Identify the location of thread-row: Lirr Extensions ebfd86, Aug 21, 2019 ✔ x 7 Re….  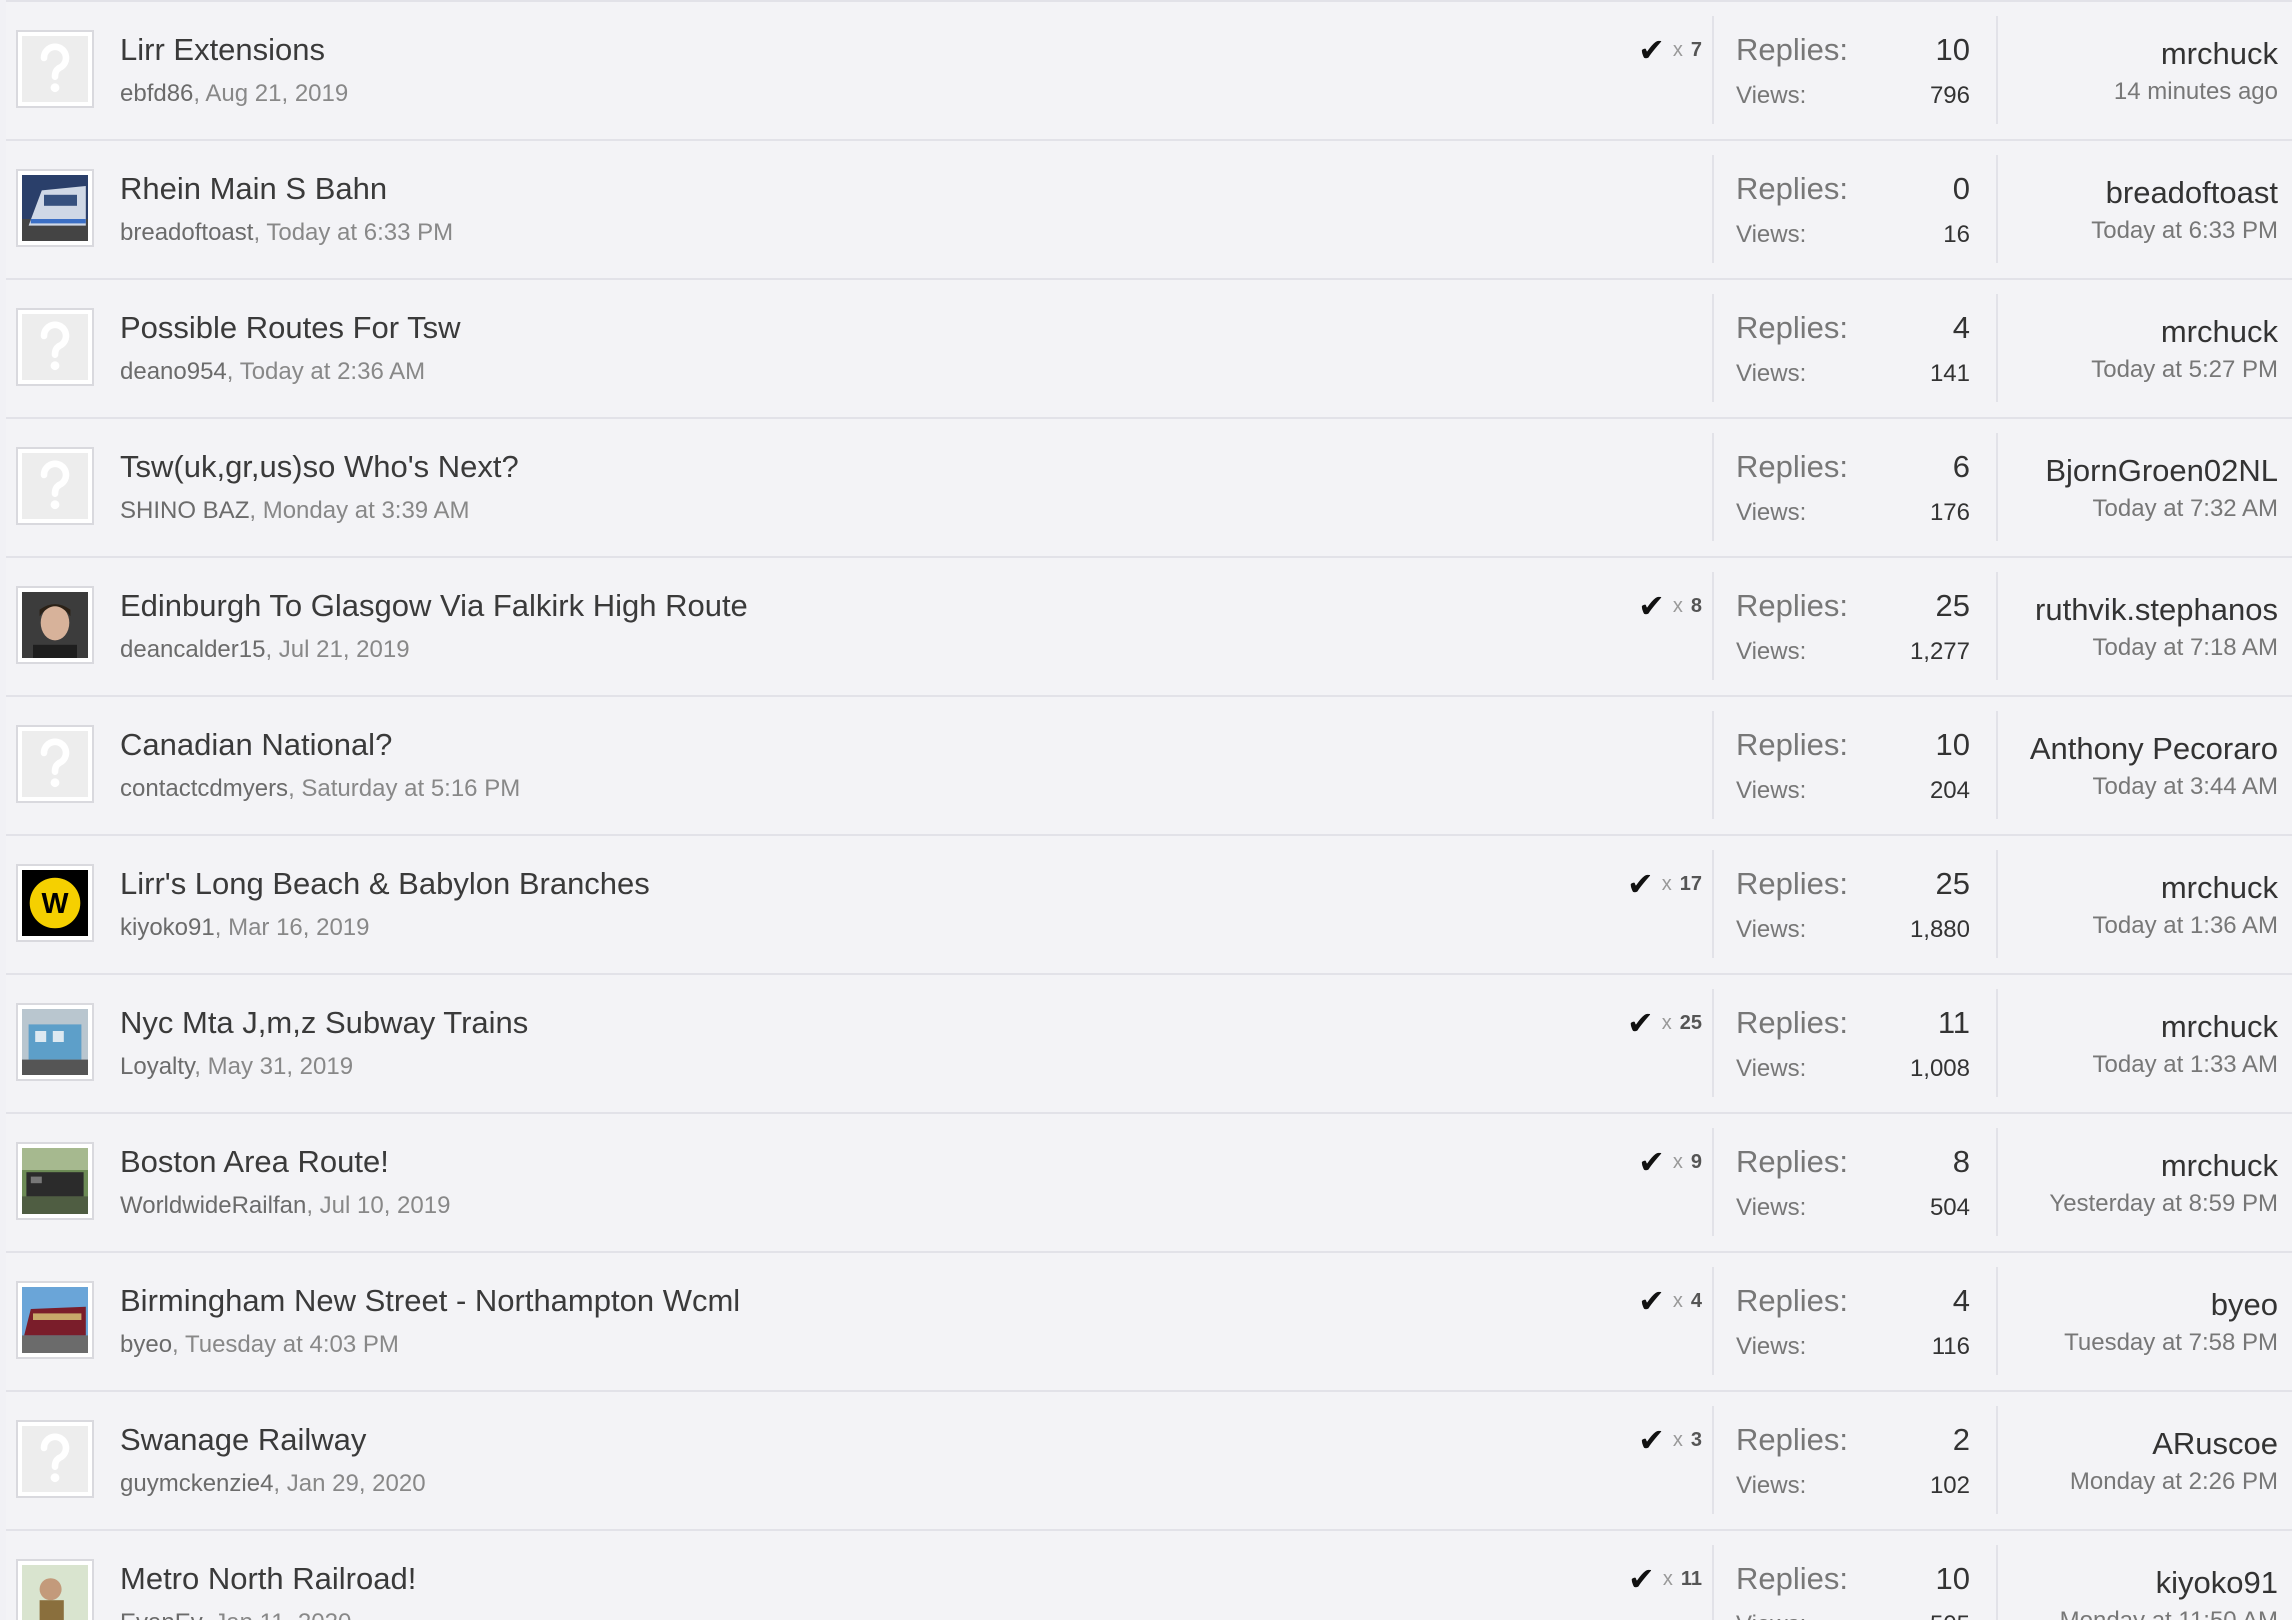
(1149, 69).